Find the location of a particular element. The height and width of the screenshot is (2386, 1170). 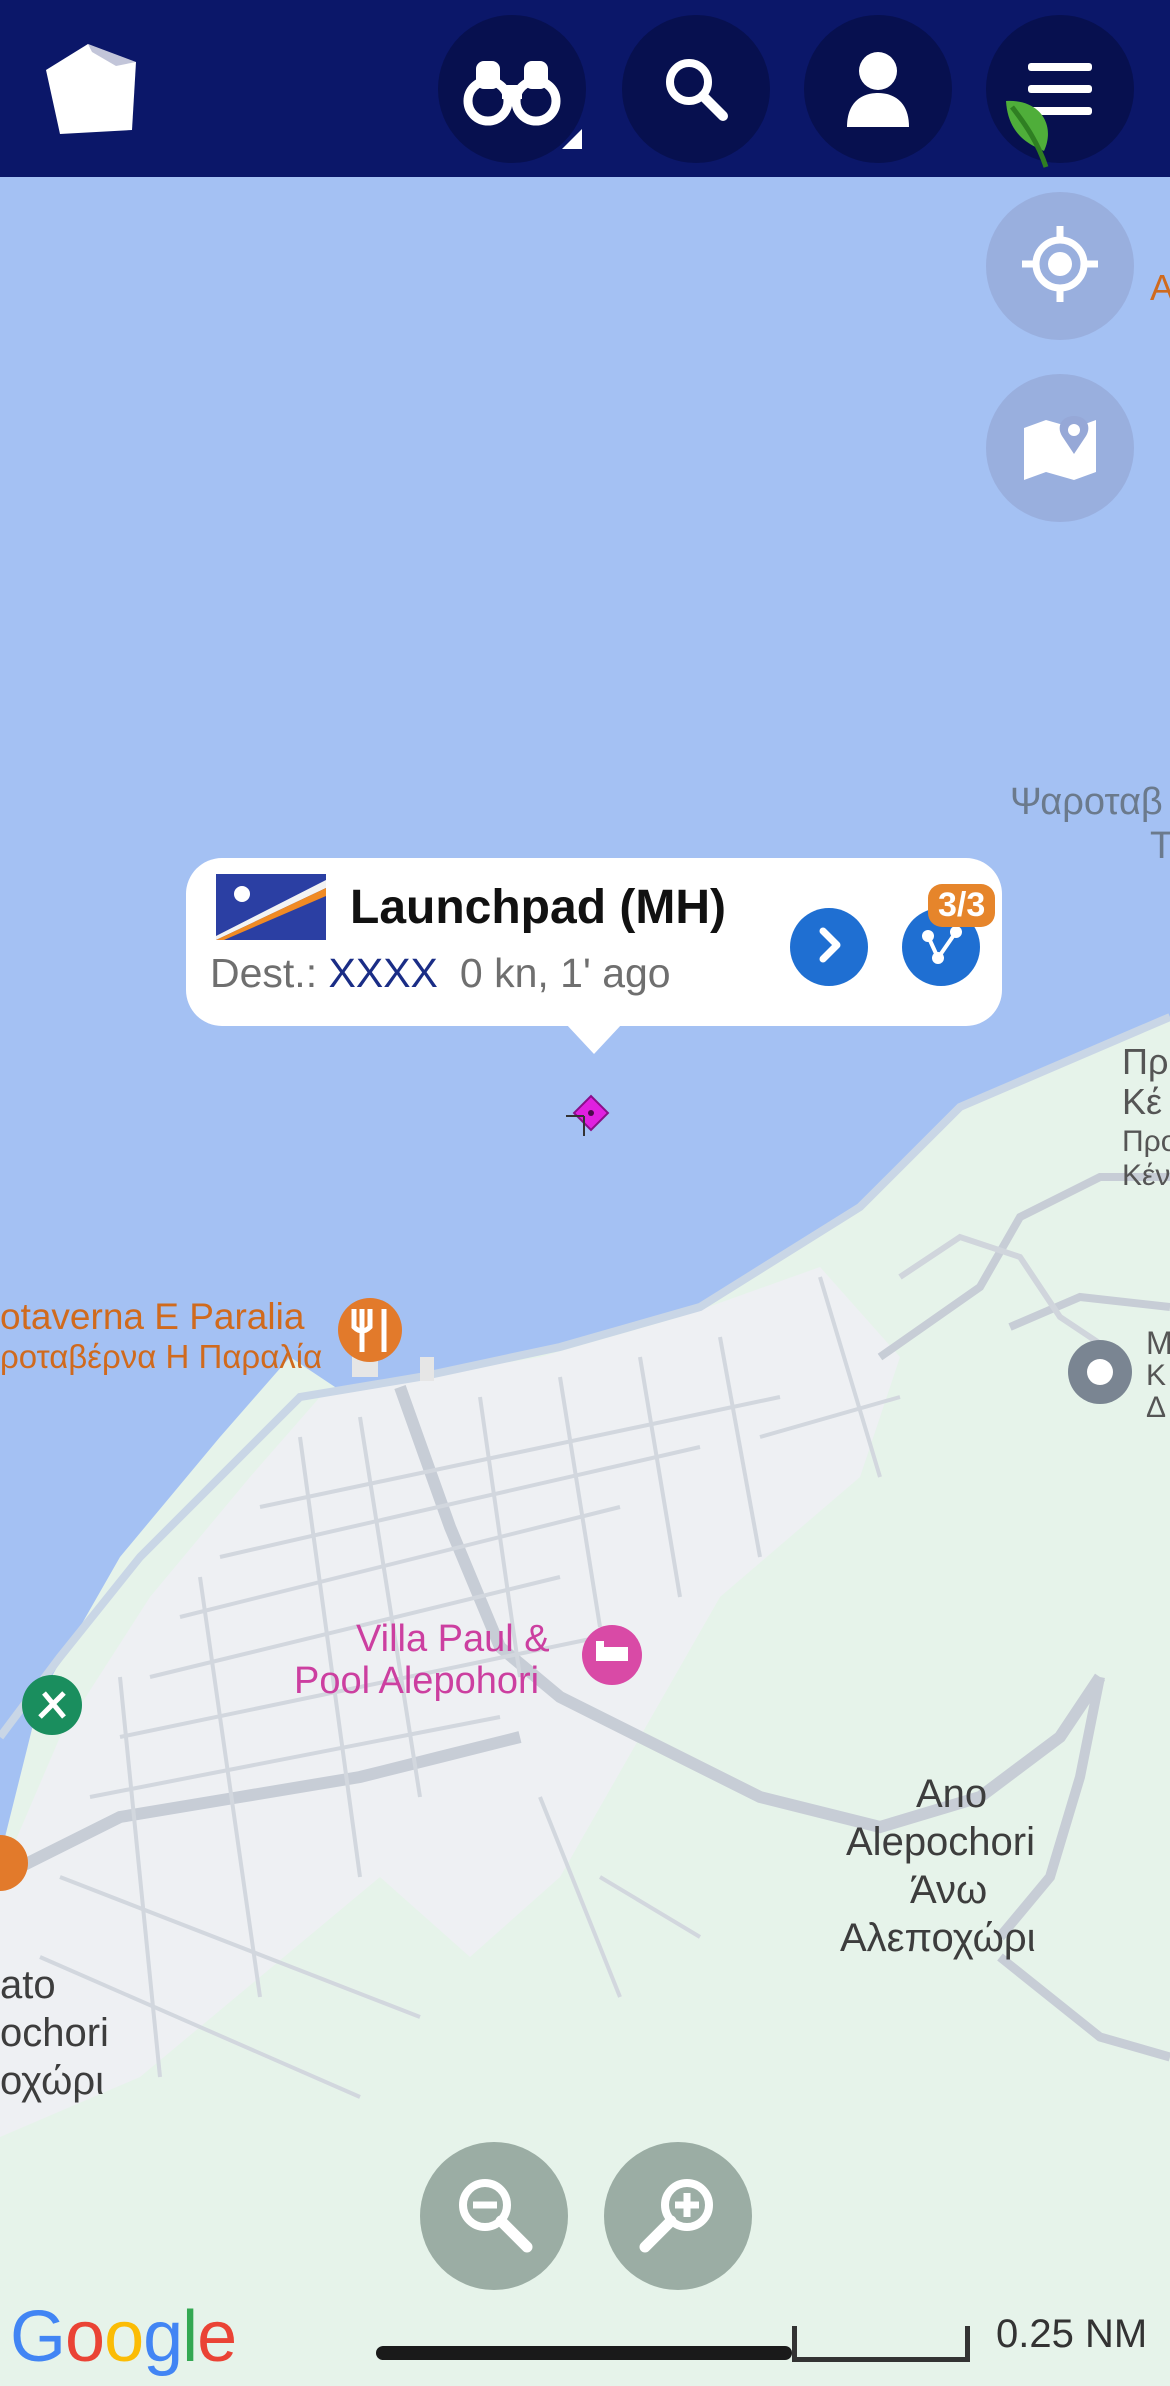

user-icon is located at coordinates (878, 89).